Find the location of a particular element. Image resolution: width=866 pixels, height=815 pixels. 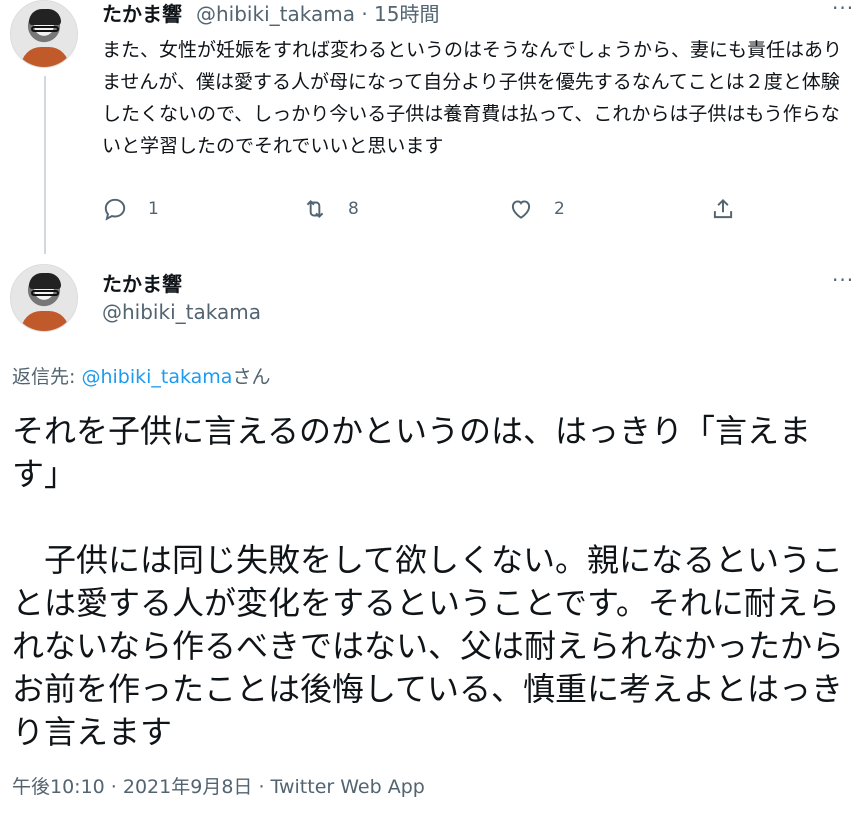

like-count: 2 is located at coordinates (559, 209).